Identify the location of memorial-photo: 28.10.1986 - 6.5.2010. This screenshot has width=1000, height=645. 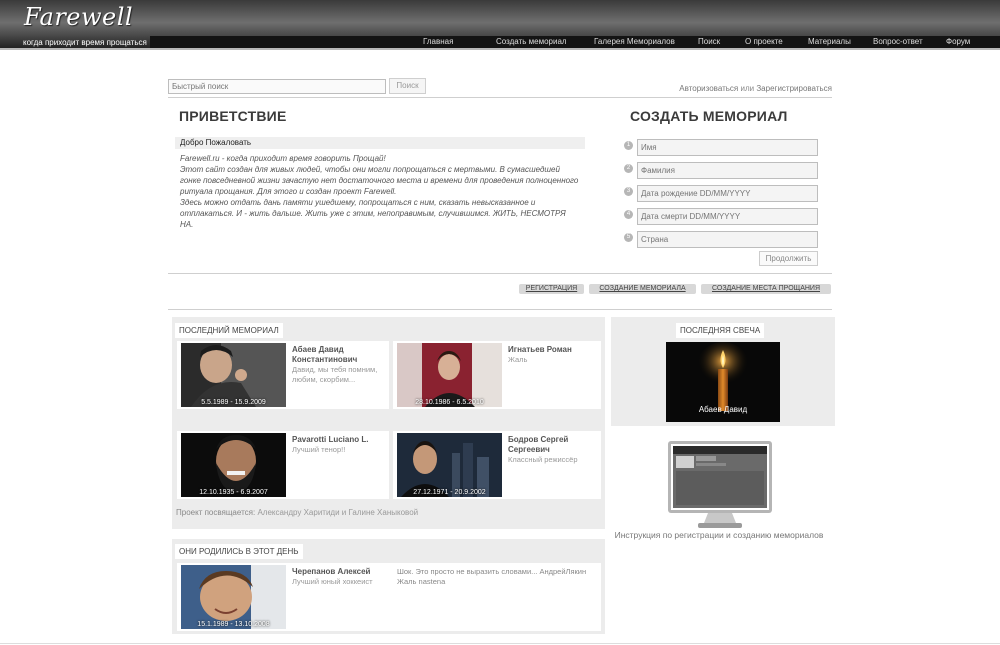
(449, 375).